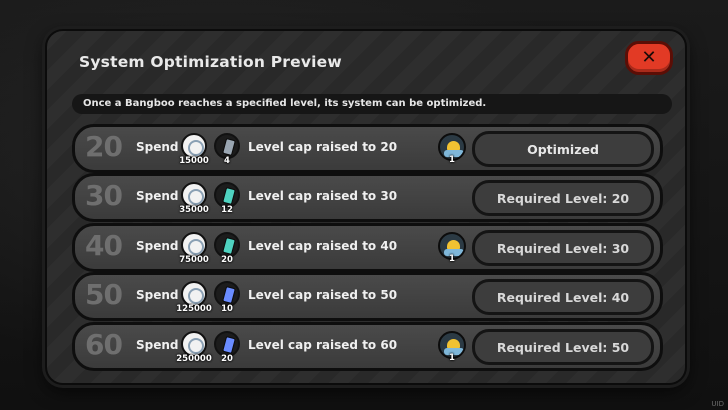  I want to click on dennies-cost: 125000, so click(194, 296).